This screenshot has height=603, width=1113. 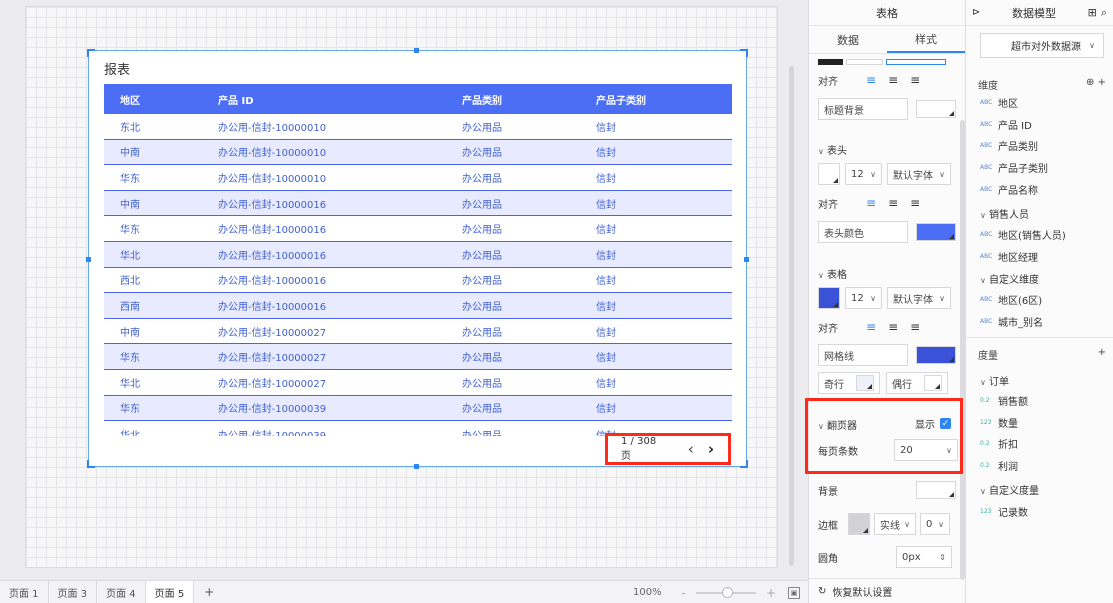 I want to click on header-section-toggle: ∨ 表头, so click(x=832, y=149).